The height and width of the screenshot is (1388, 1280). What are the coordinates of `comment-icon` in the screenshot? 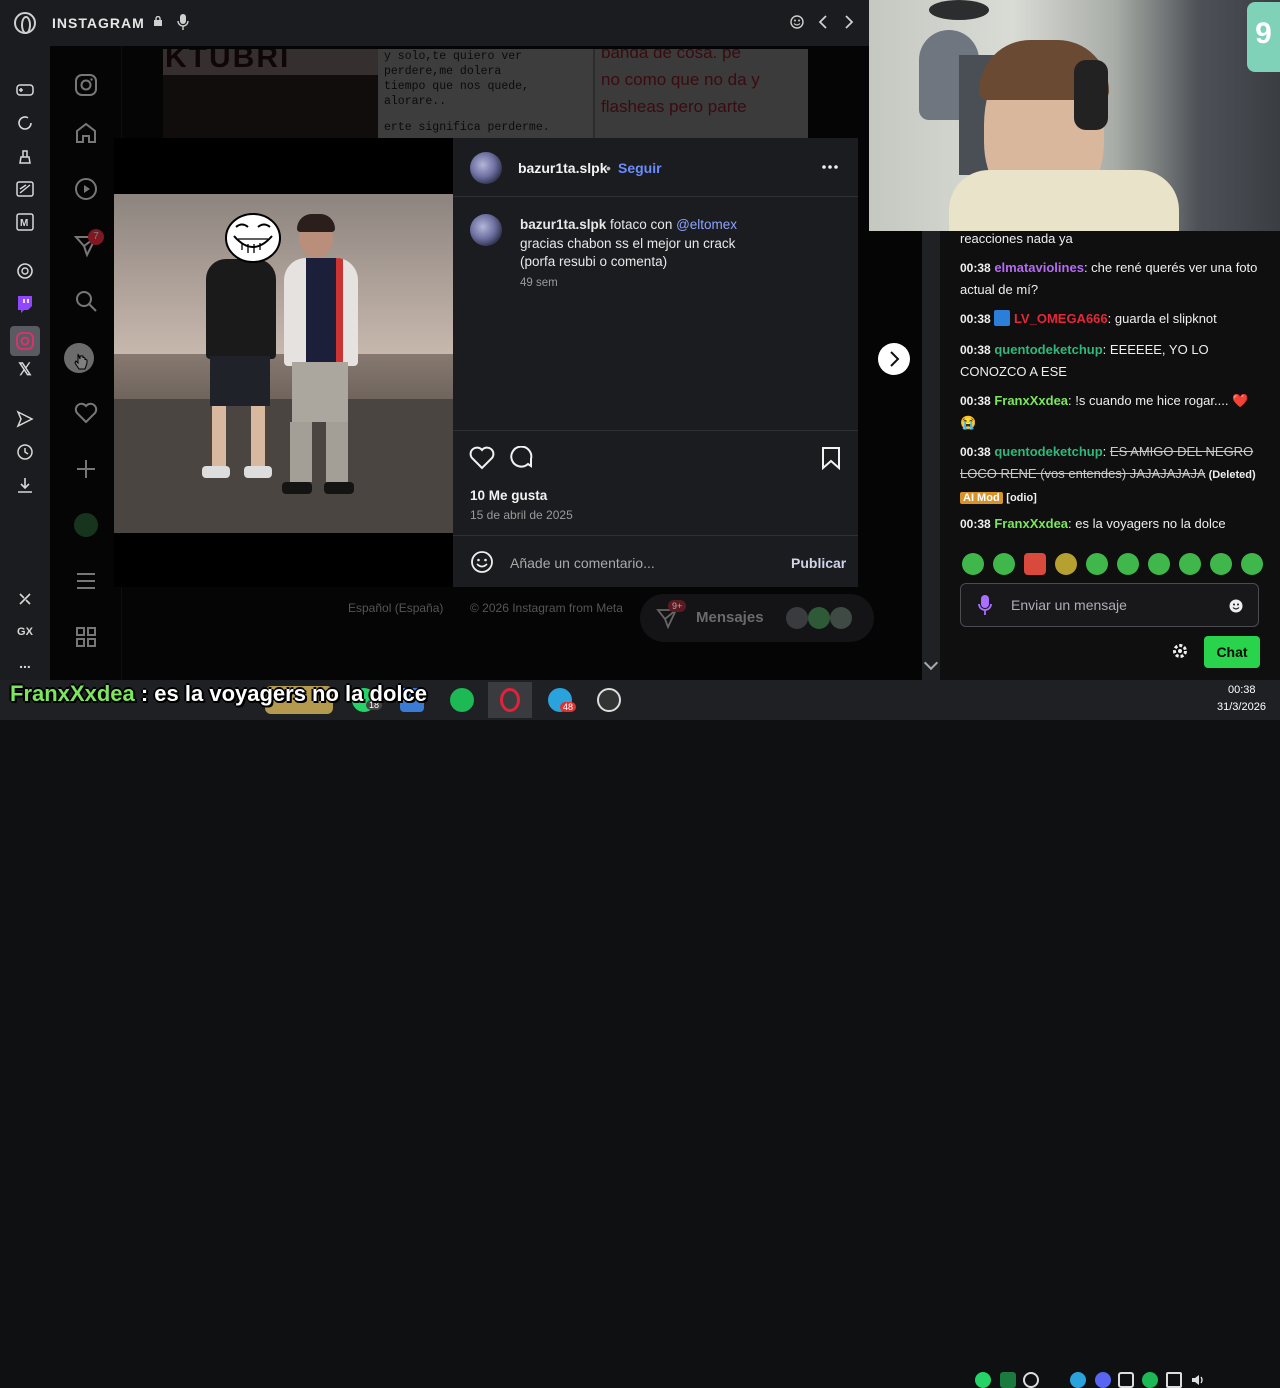 It's located at (522, 458).